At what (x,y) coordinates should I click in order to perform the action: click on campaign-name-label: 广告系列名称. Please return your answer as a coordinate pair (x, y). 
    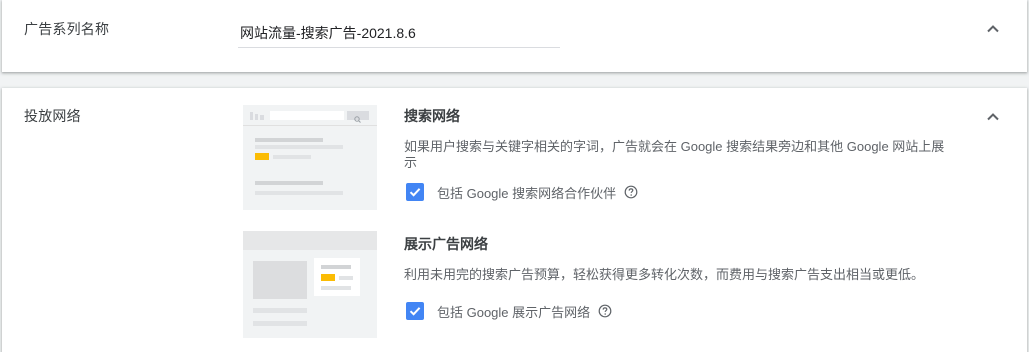
    Looking at the image, I should click on (67, 29).